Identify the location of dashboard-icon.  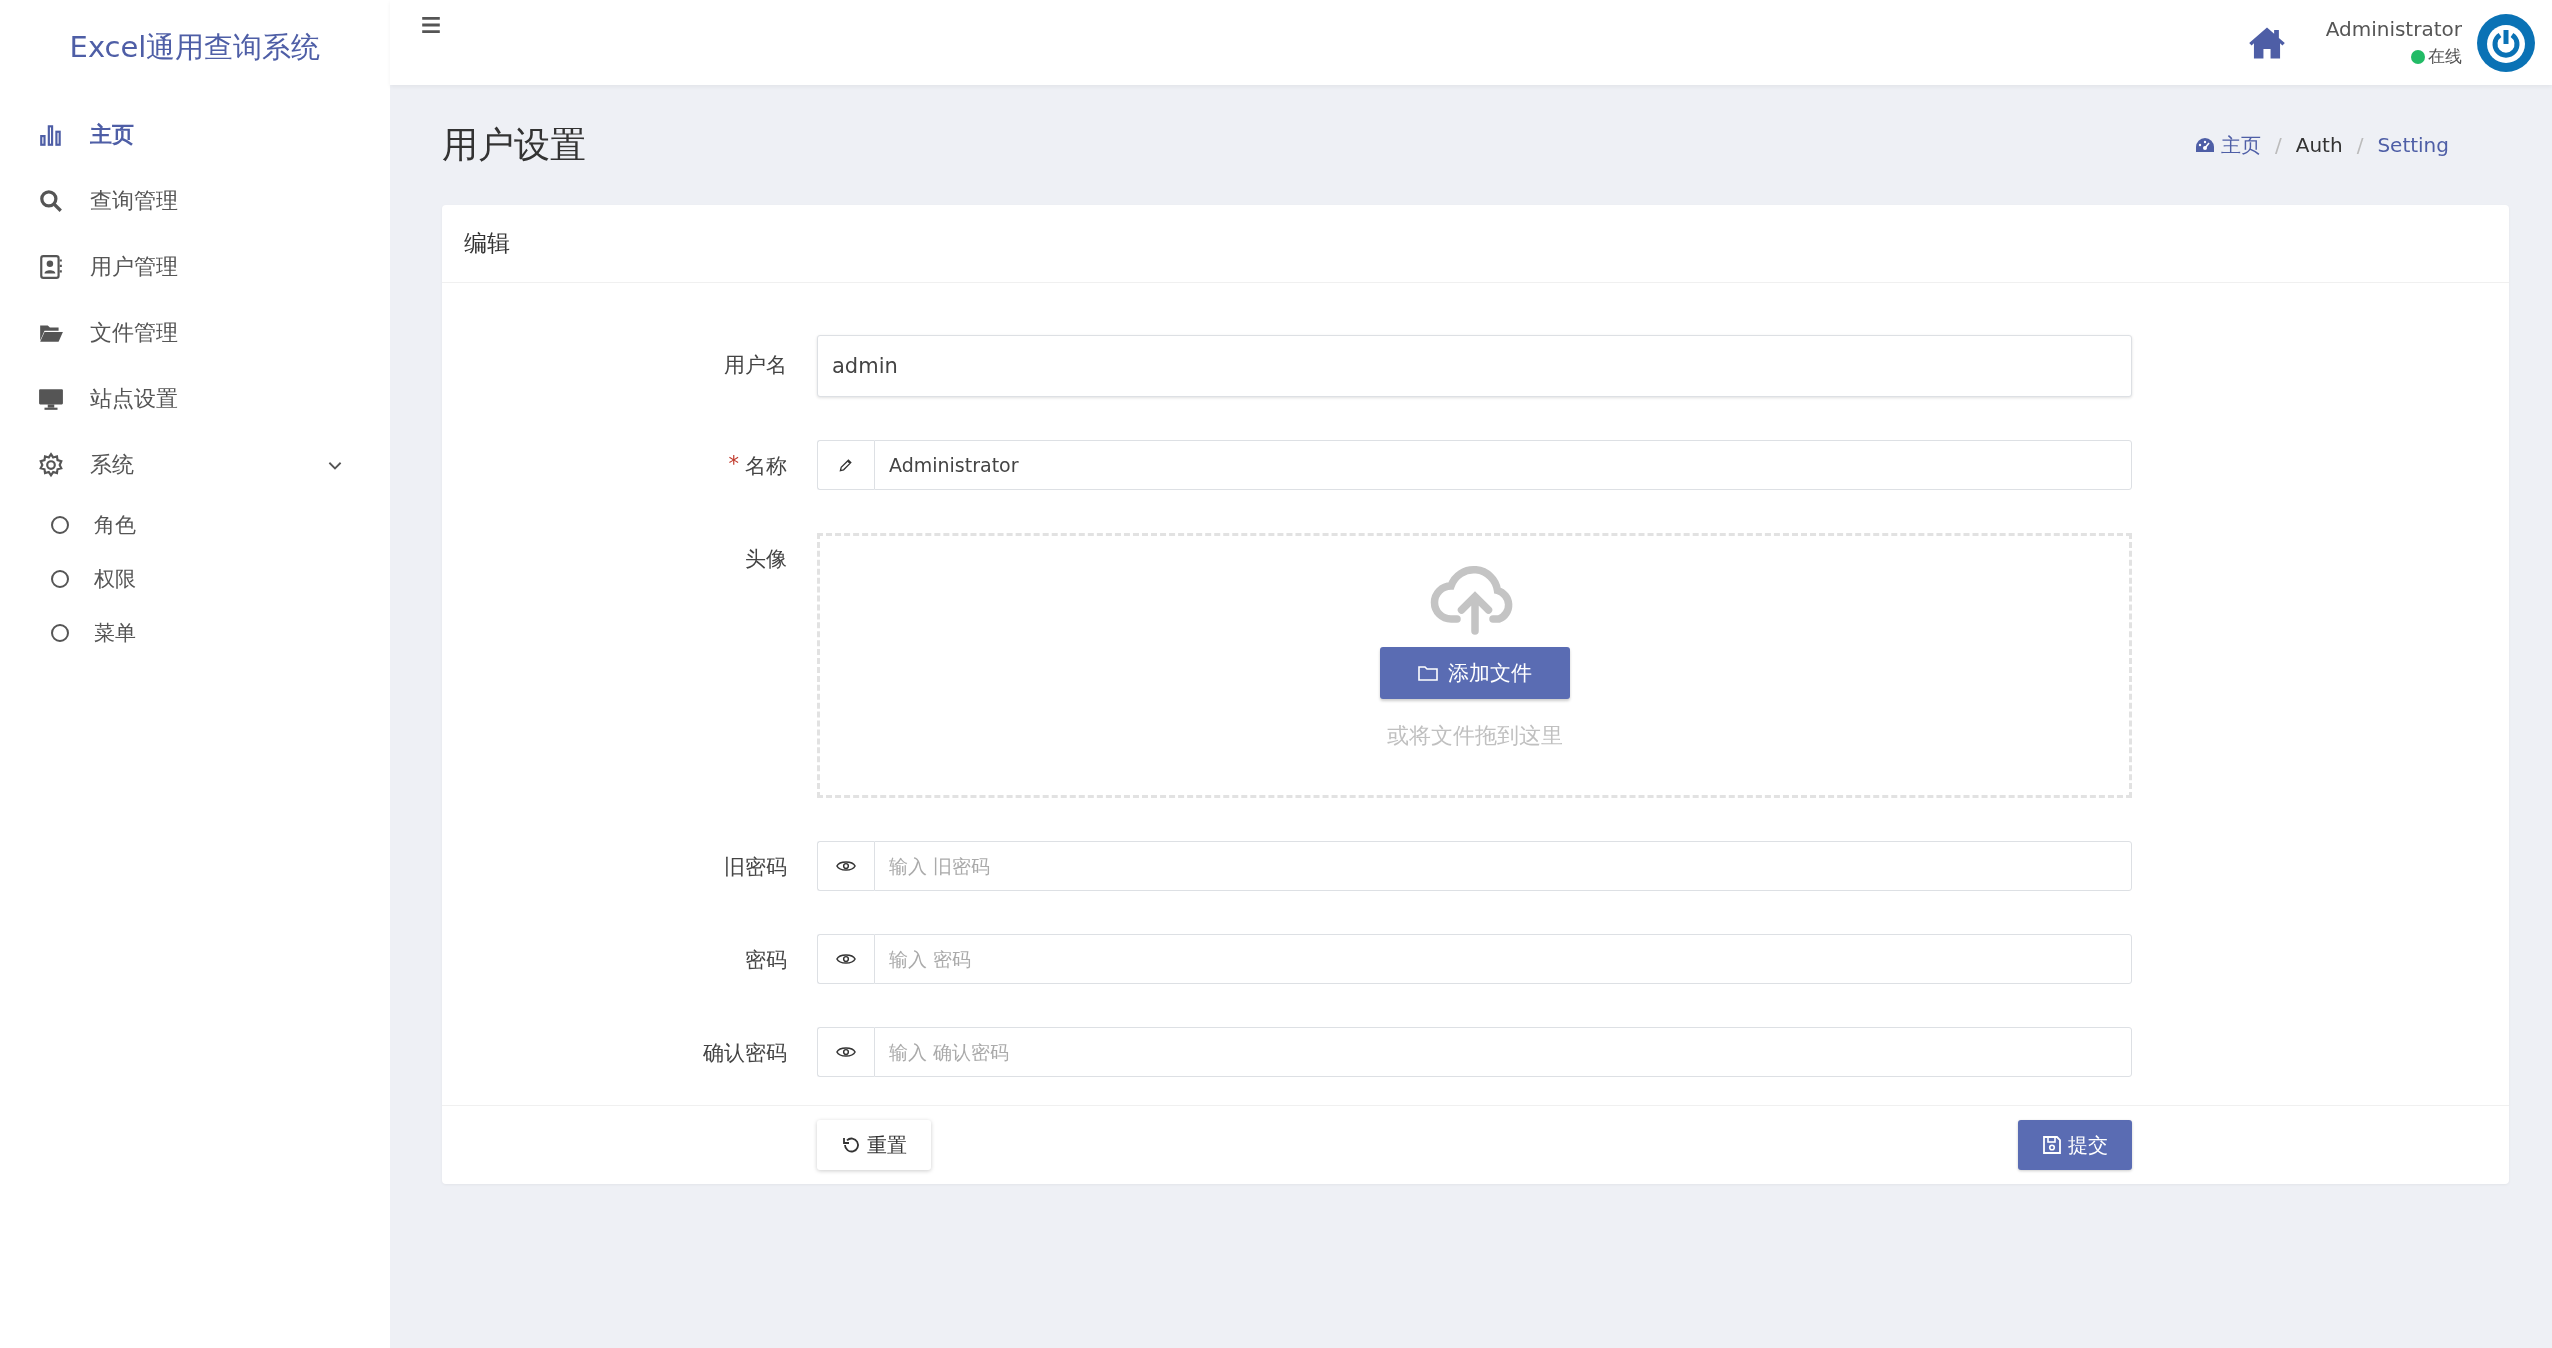
(2205, 145).